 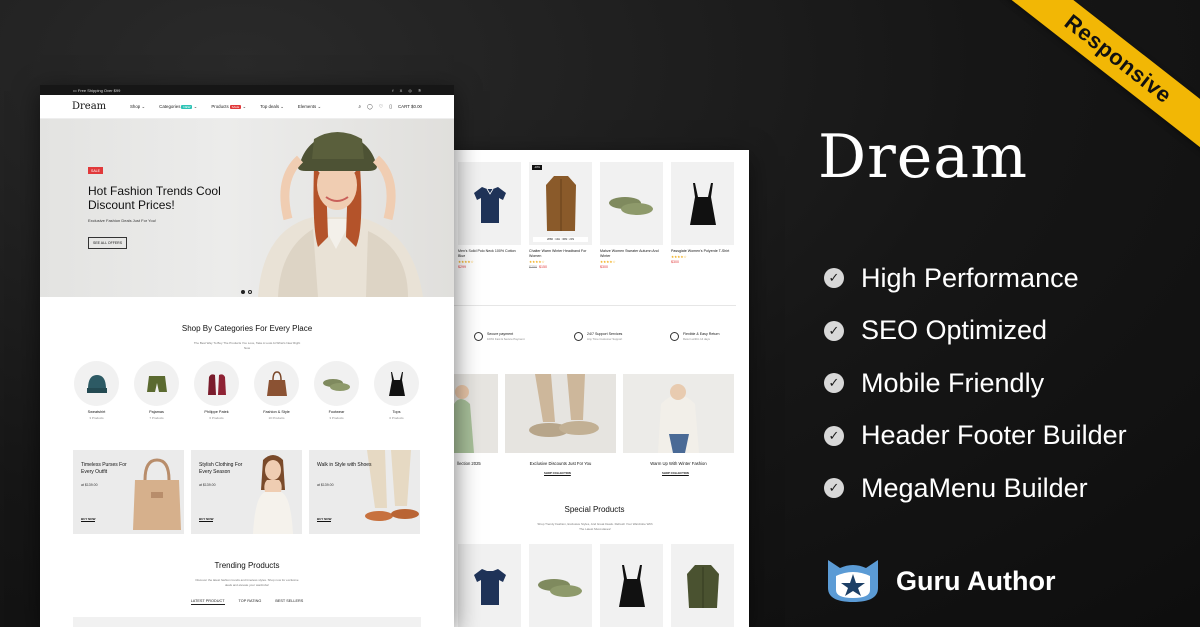 What do you see at coordinates (410, 90) in the screenshot?
I see `instagram-icon: ◎` at bounding box center [410, 90].